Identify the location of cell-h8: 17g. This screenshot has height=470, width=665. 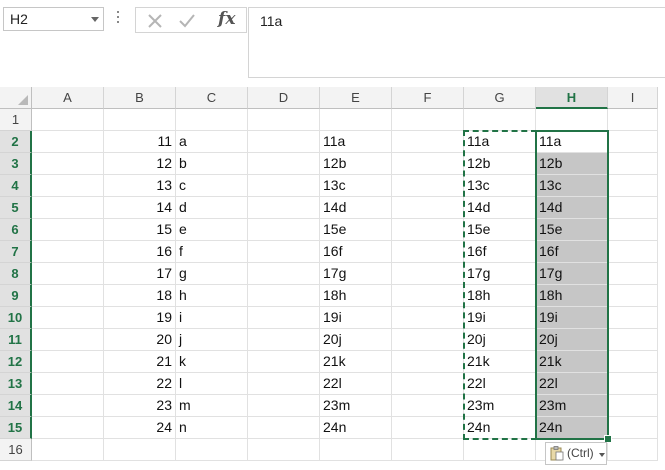
(572, 274).